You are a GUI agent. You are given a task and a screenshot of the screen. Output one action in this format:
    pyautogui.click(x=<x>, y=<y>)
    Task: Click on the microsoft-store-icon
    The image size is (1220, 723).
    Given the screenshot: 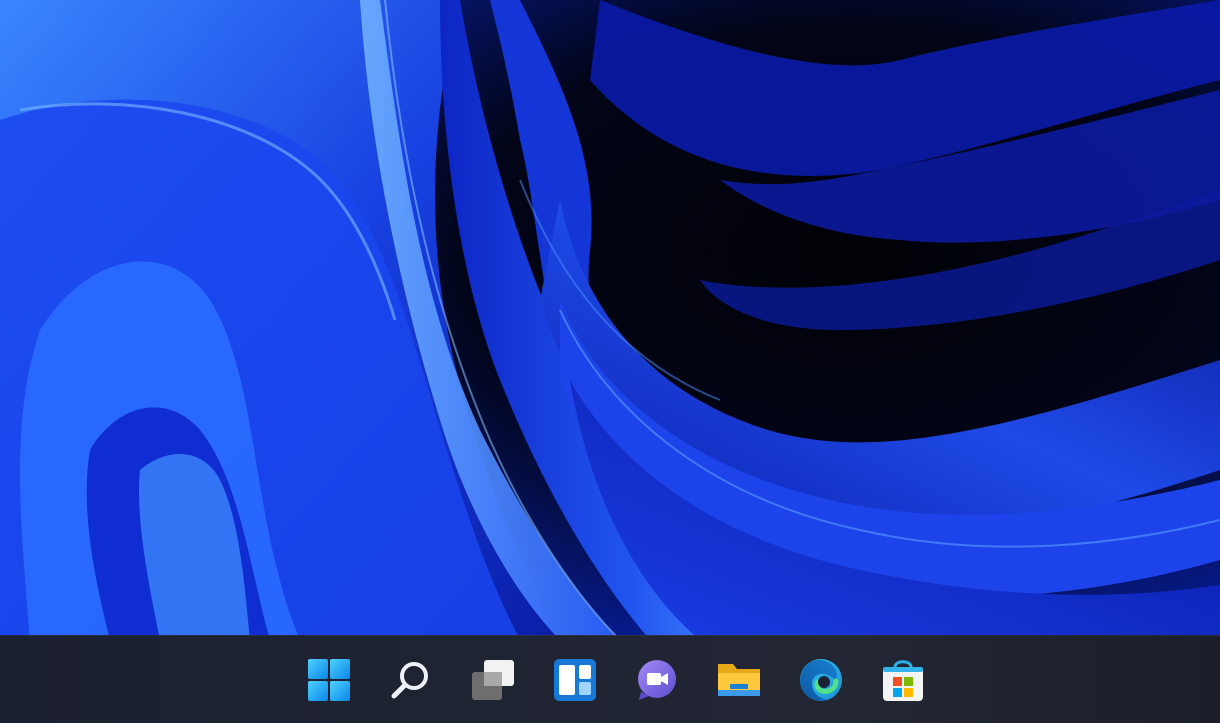 What is the action you would take?
    pyautogui.click(x=903, y=680)
    